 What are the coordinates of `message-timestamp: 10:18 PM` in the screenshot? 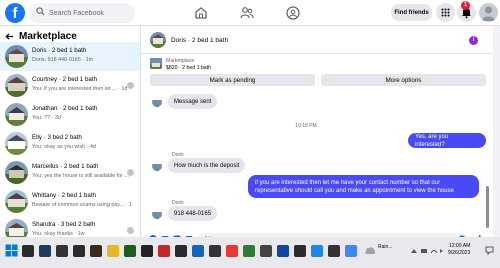 It's located at (306, 126).